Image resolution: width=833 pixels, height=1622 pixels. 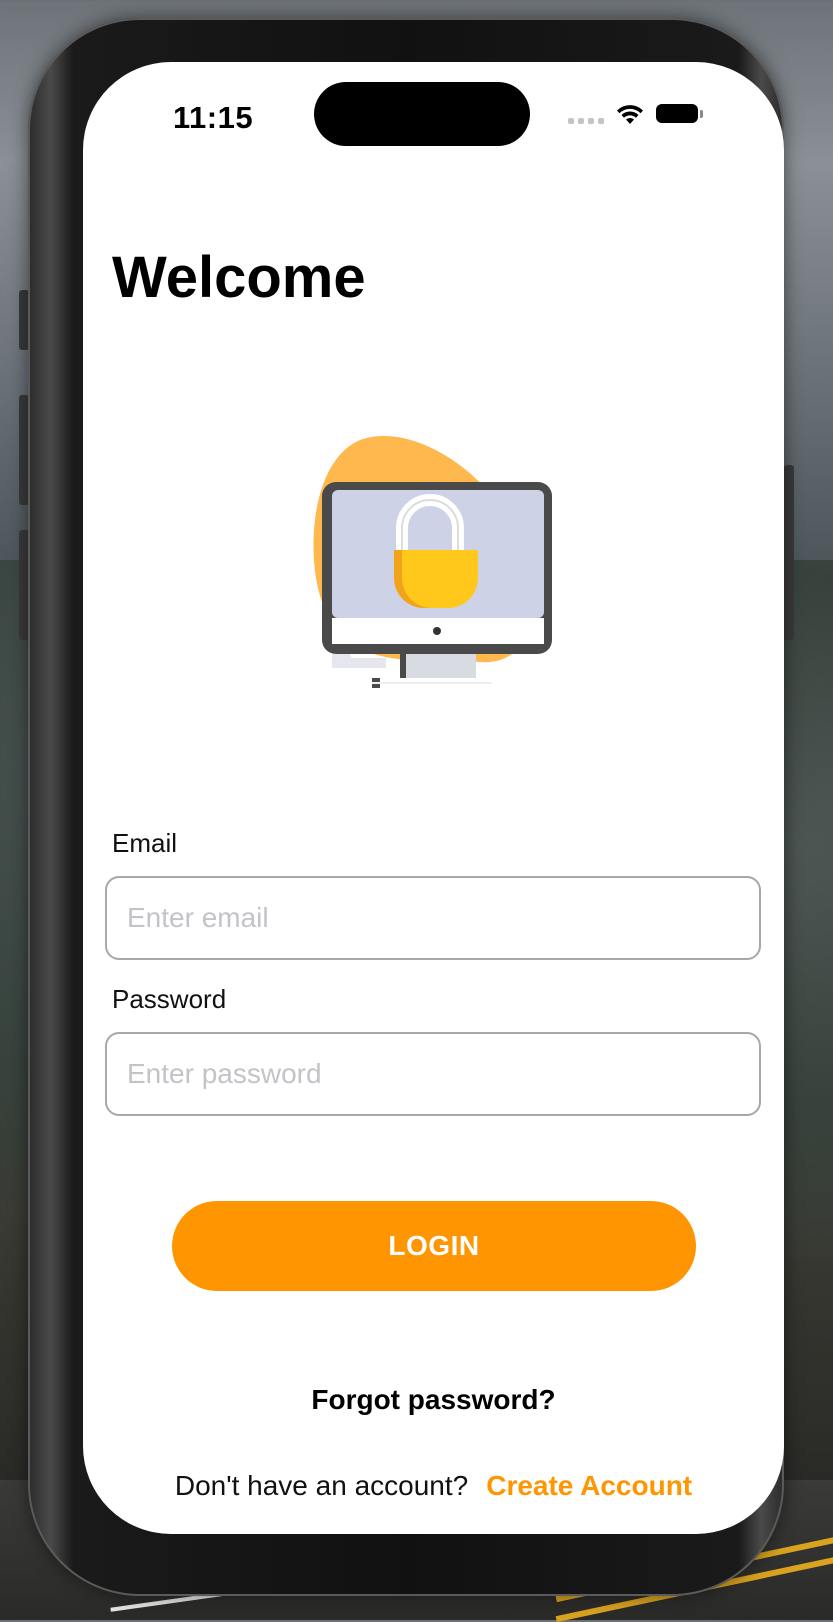 I want to click on email-label: Email, so click(x=145, y=843).